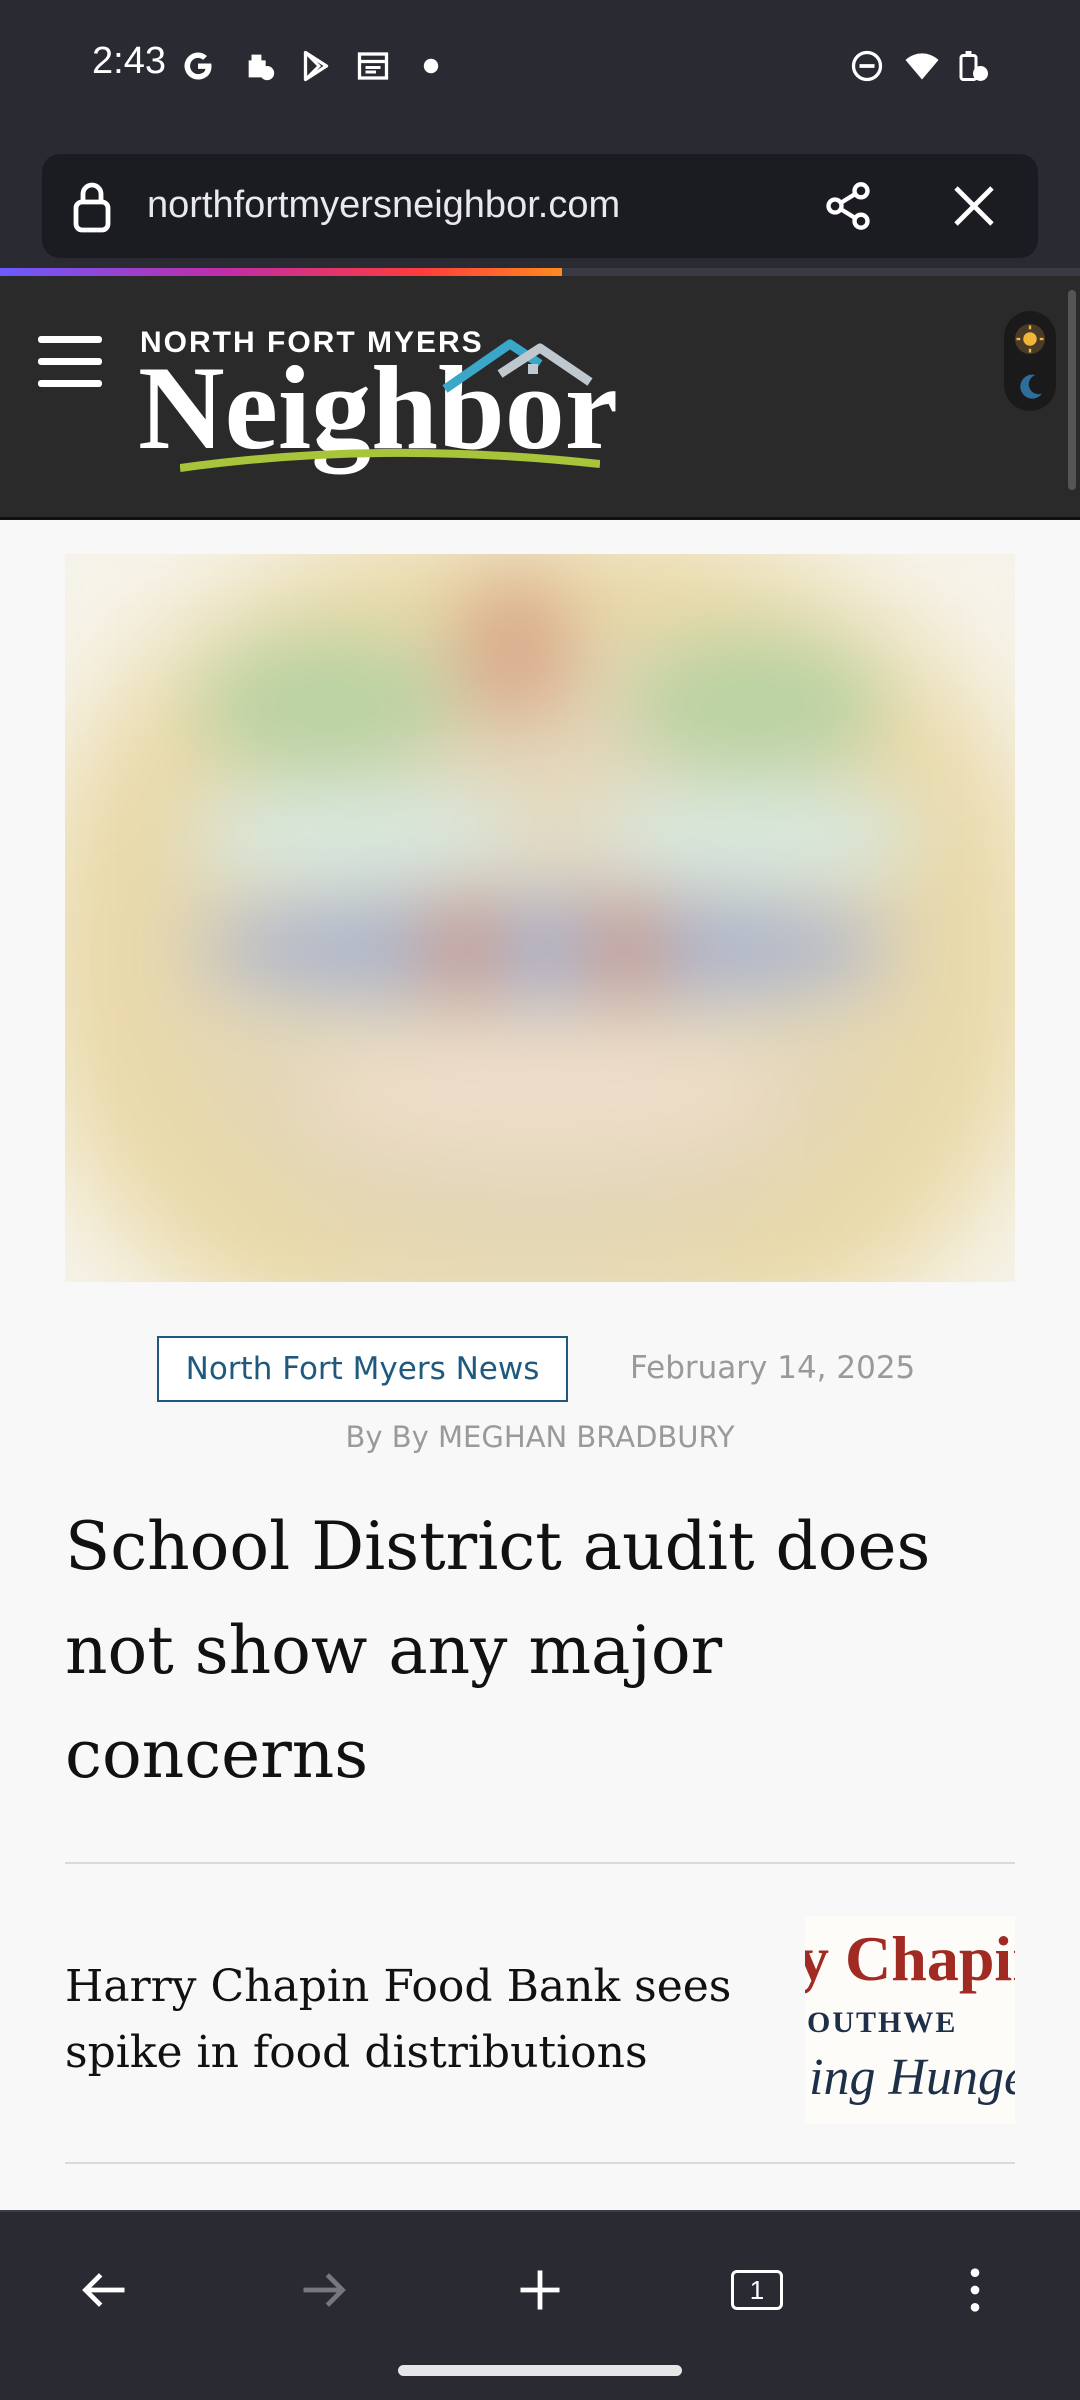  What do you see at coordinates (973, 66) in the screenshot?
I see `battery-icon` at bounding box center [973, 66].